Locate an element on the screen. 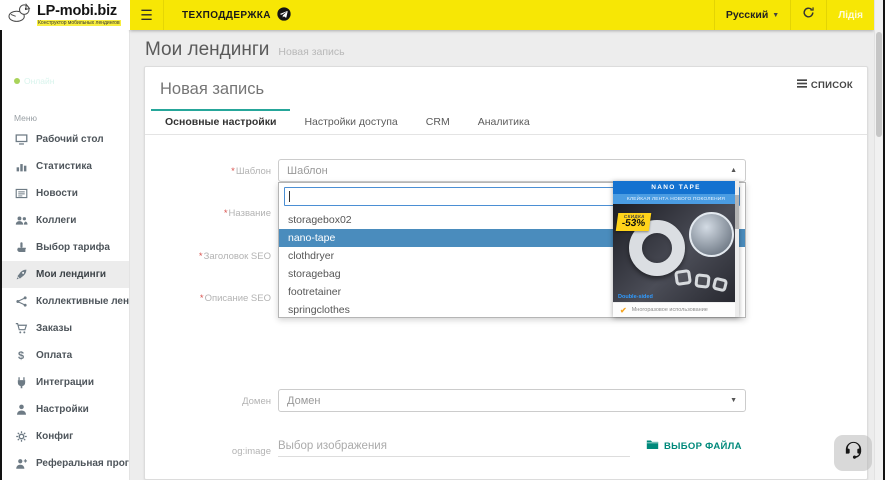 Image resolution: width=885 pixels, height=480 pixels. preview-subtitle: КЛЕЙКАЯ ЛЕНТА НОВОГО ПОКОЛЕНИЯ is located at coordinates (676, 199).